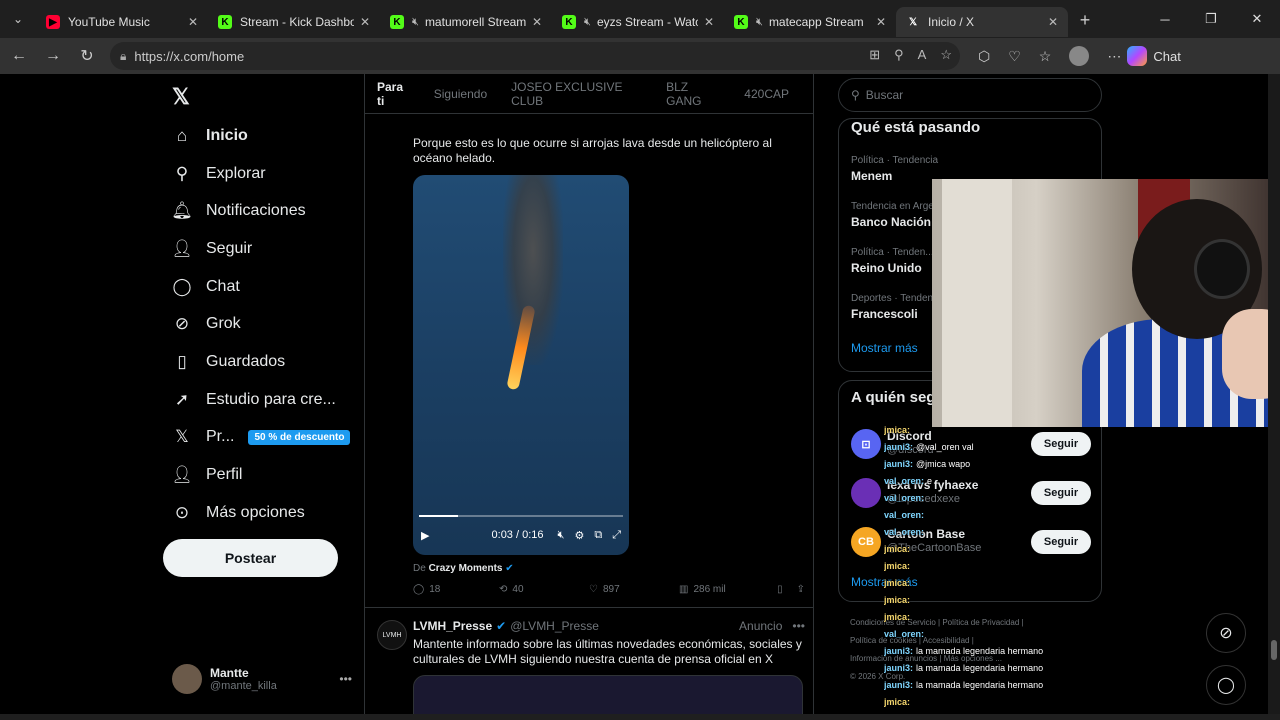 This screenshot has height=720, width=1280. Describe the element at coordinates (206, 324) in the screenshot. I see `nav-item-grok: ⊘ Grok` at that location.